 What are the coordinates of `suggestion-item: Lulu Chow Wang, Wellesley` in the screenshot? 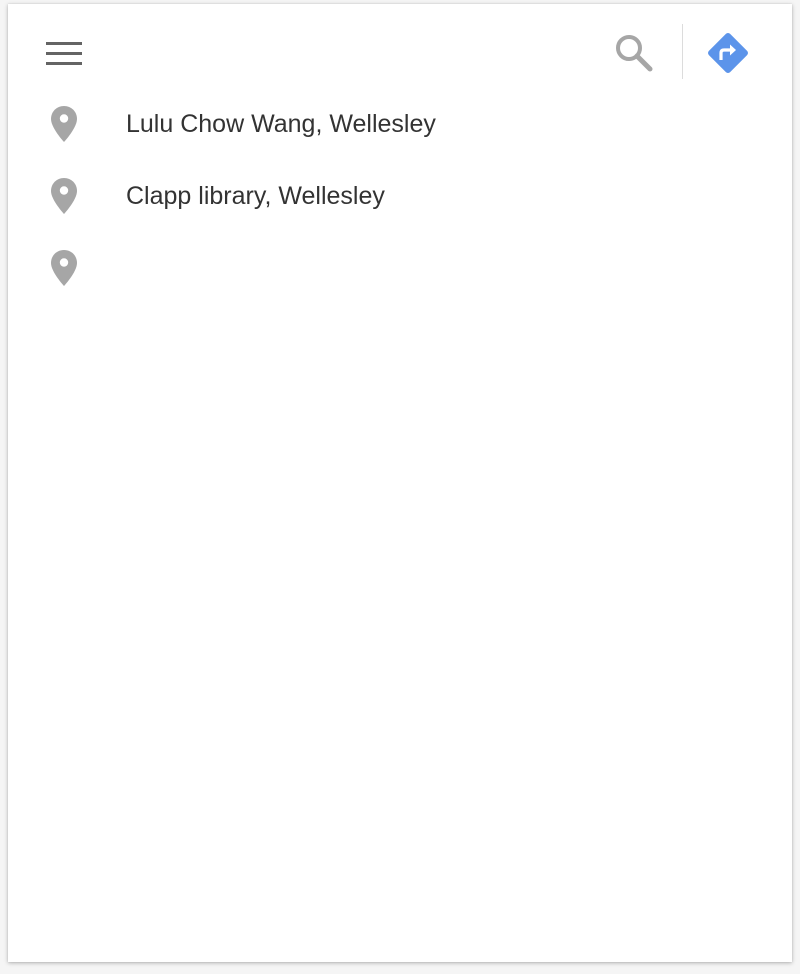 It's located at (400, 124).